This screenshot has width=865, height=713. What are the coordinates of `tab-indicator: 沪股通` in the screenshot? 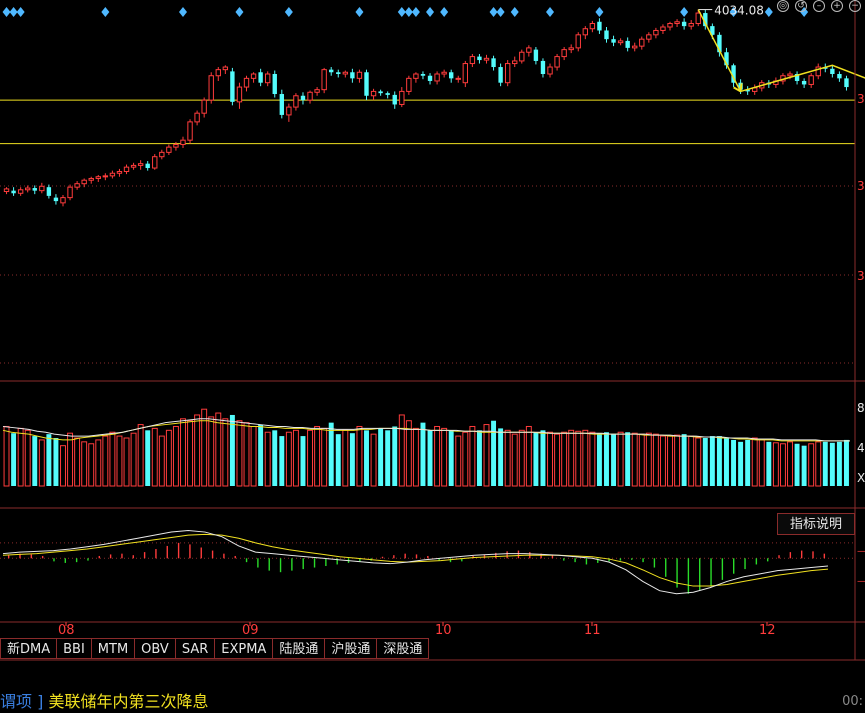 It's located at (351, 648).